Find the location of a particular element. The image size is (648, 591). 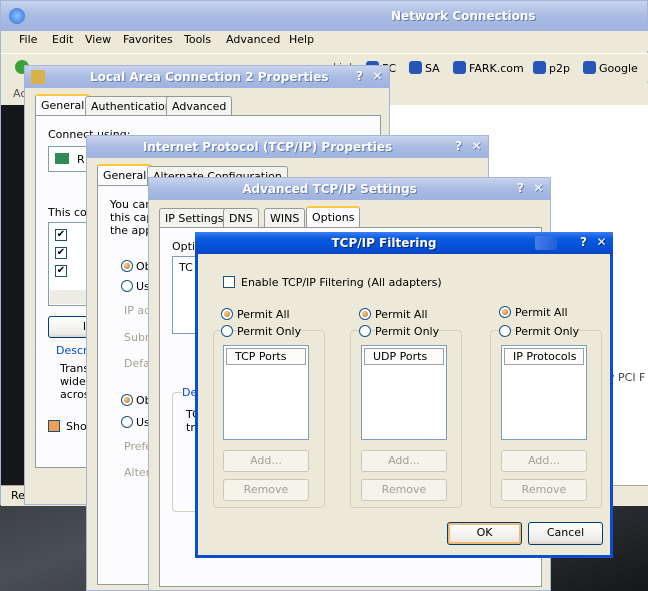

window-title: Network Connections is located at coordinates (463, 16).